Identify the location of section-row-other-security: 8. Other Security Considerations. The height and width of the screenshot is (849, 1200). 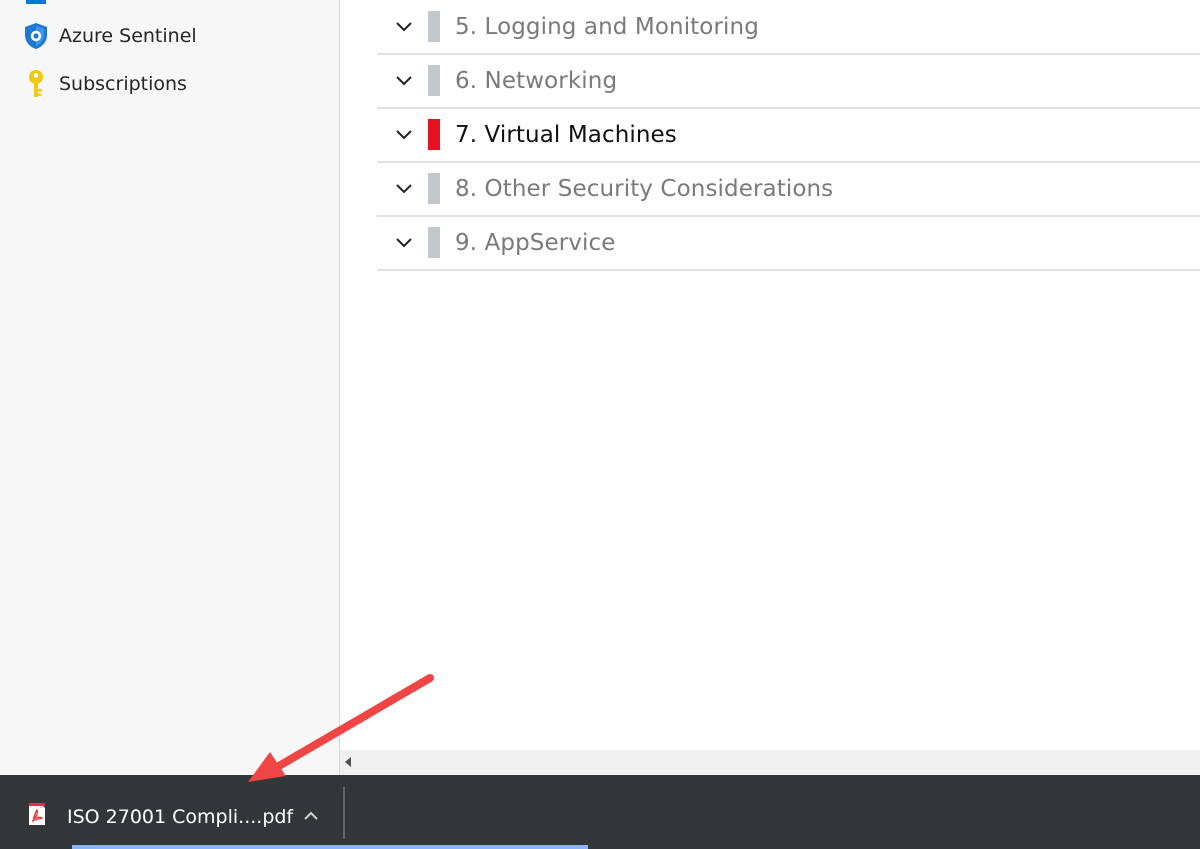
(788, 189).